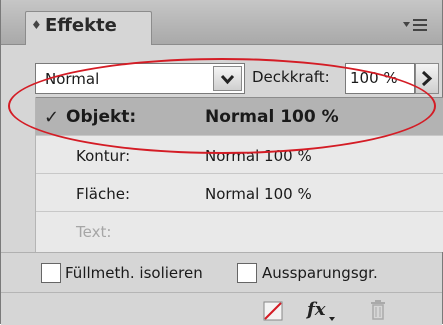 The image size is (443, 325). What do you see at coordinates (103, 194) in the screenshot?
I see `row-name: Fläche:` at bounding box center [103, 194].